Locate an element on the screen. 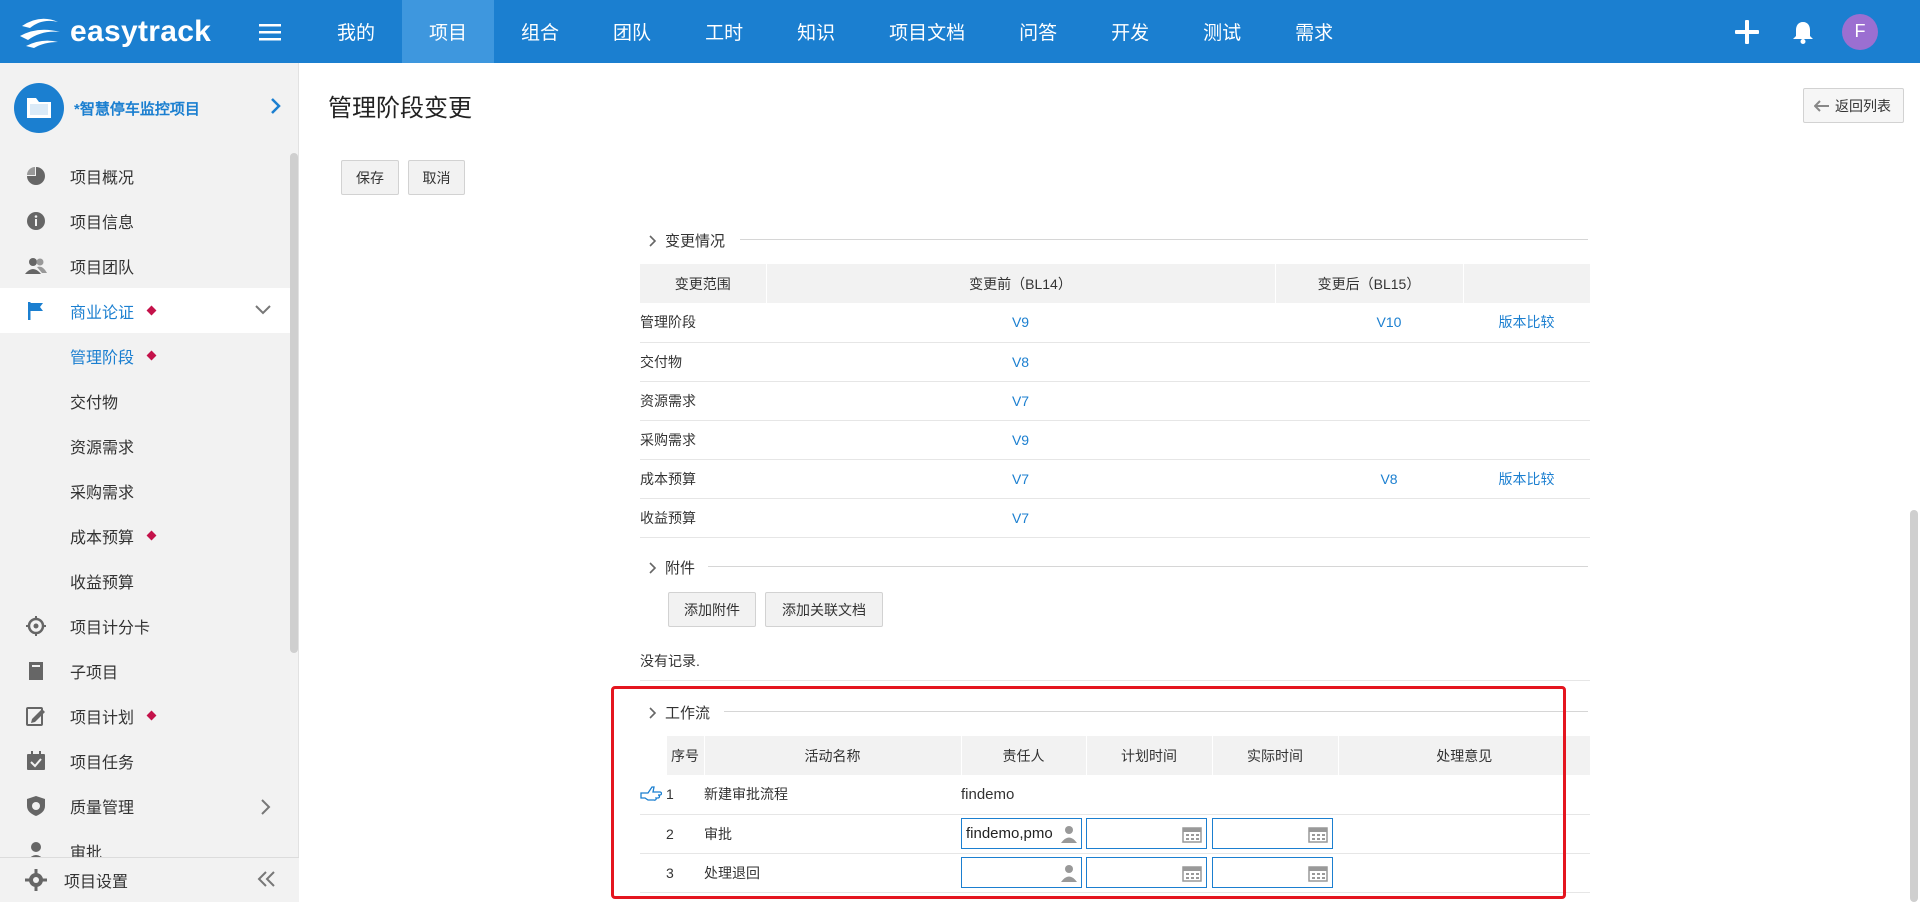 This screenshot has width=1920, height=902. easytrack-logo: easytrack is located at coordinates (115, 31).